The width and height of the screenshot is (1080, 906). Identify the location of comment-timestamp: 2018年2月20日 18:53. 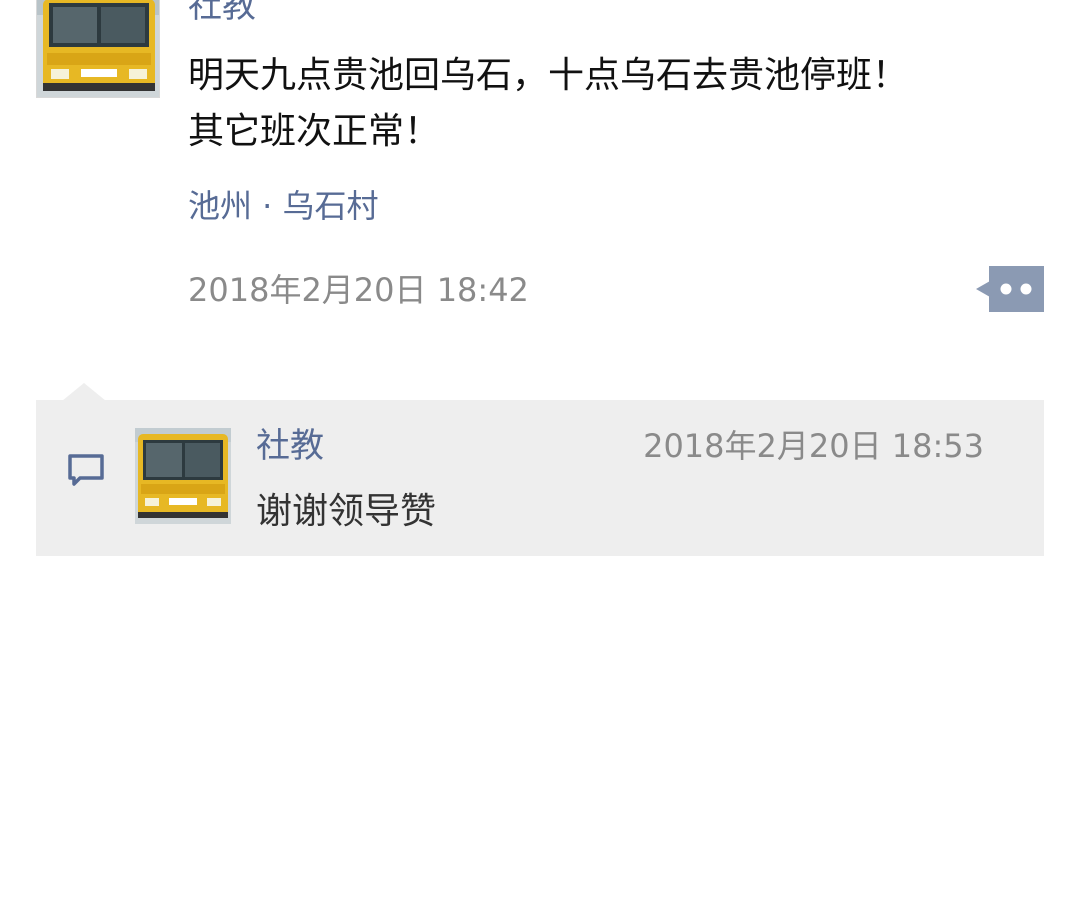
(813, 446).